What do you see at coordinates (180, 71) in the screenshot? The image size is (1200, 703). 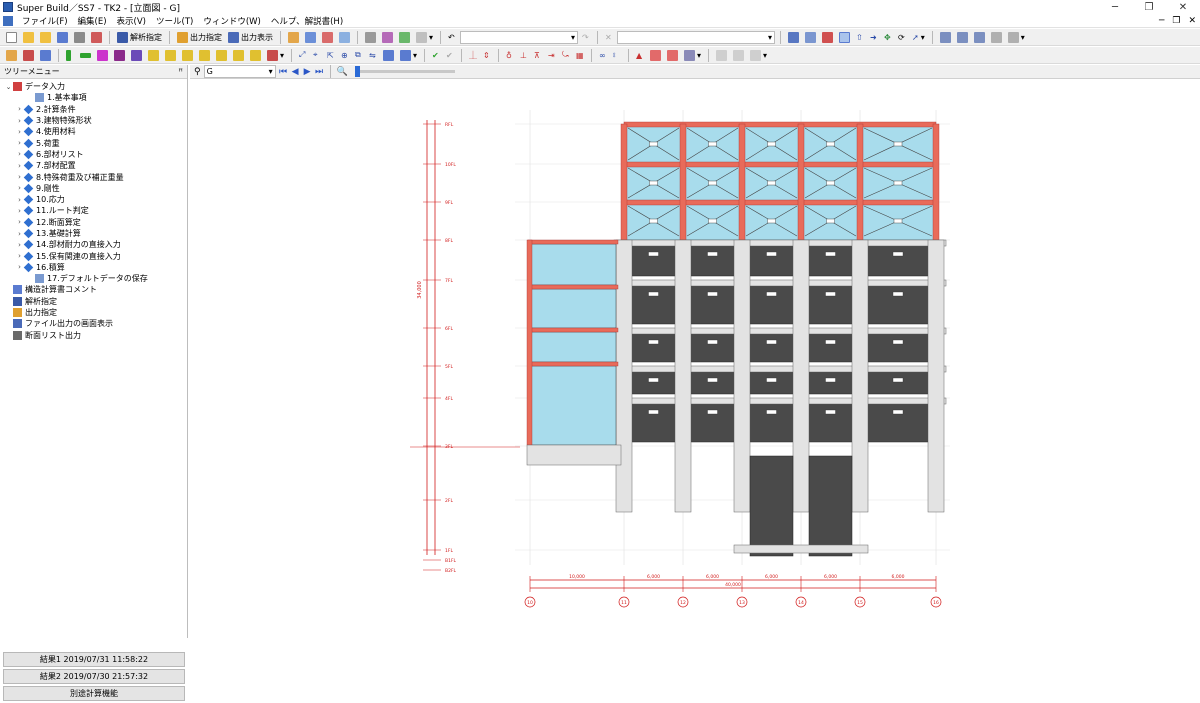 I see `pin-icon: ꟸ` at bounding box center [180, 71].